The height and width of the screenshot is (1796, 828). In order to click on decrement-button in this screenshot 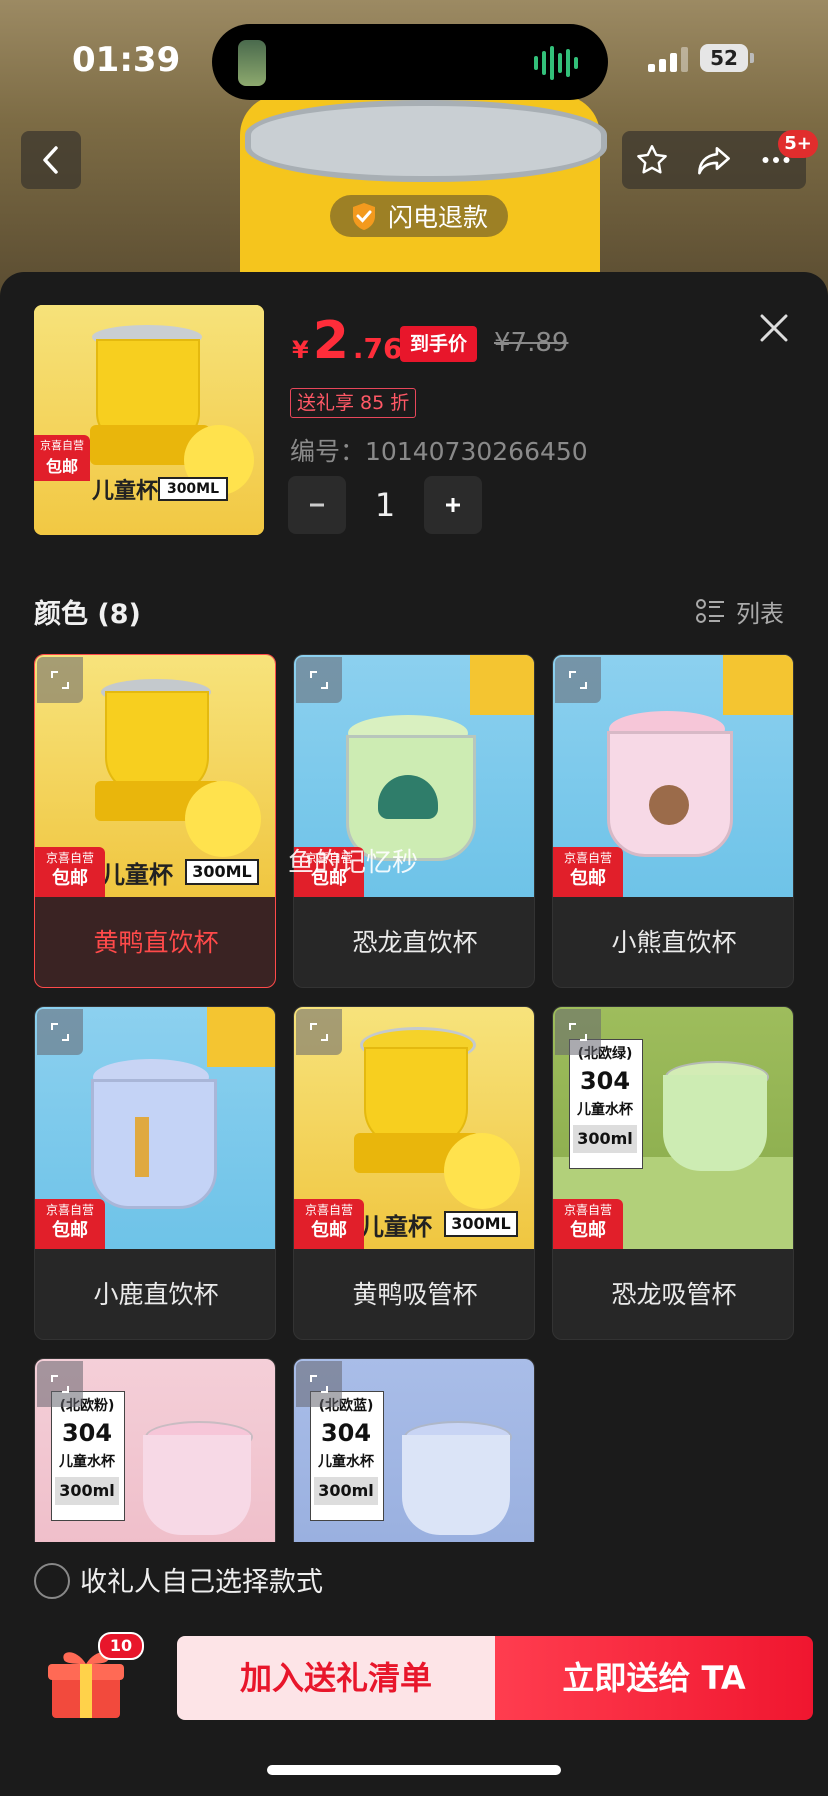, I will do `click(317, 505)`.